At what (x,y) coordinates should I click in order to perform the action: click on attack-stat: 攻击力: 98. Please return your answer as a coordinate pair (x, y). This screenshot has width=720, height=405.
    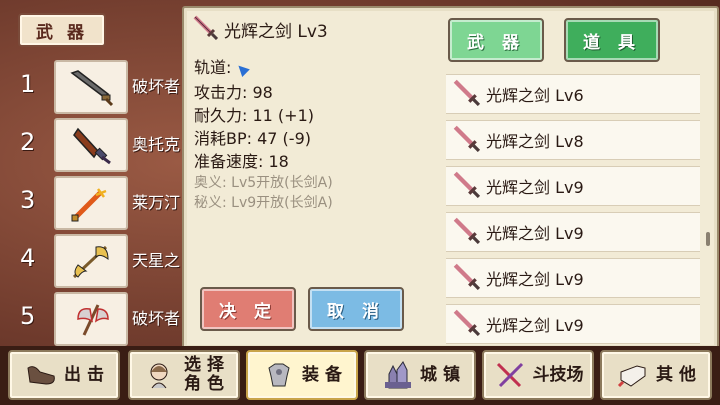
    Looking at the image, I should click on (233, 92).